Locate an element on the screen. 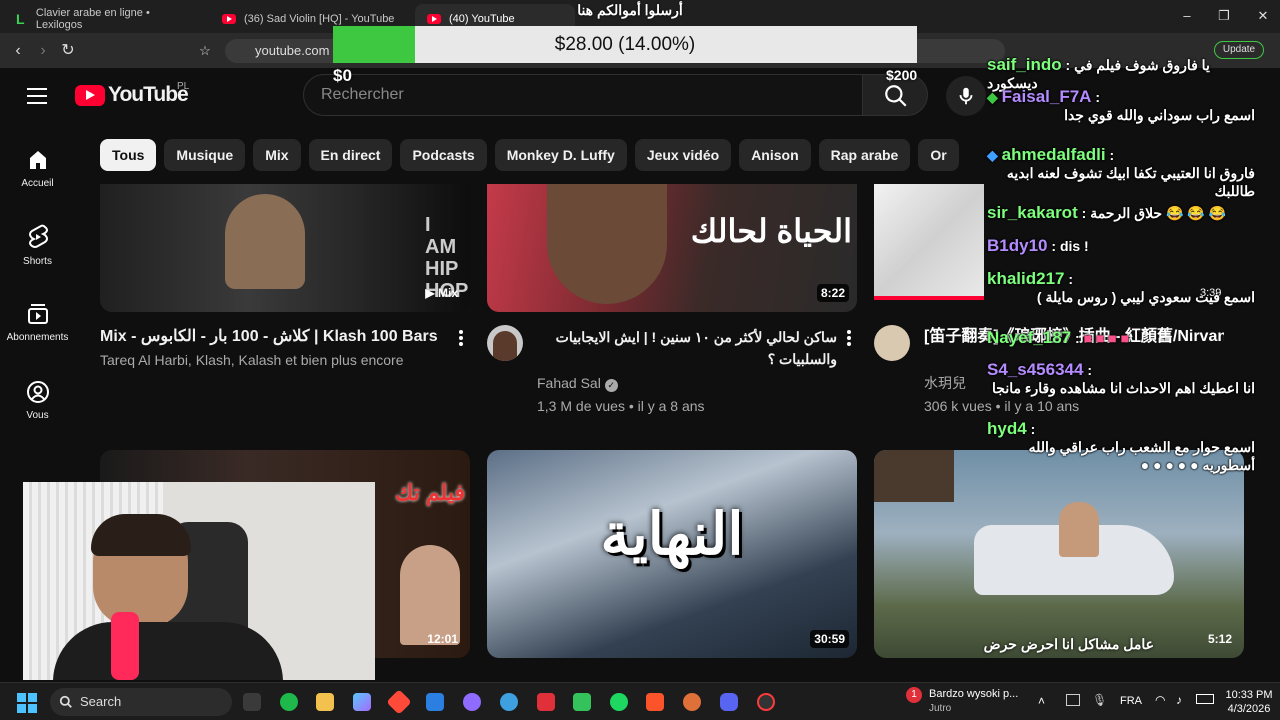 Image resolution: width=1280 pixels, height=720 pixels. youtube-icon is located at coordinates (229, 18).